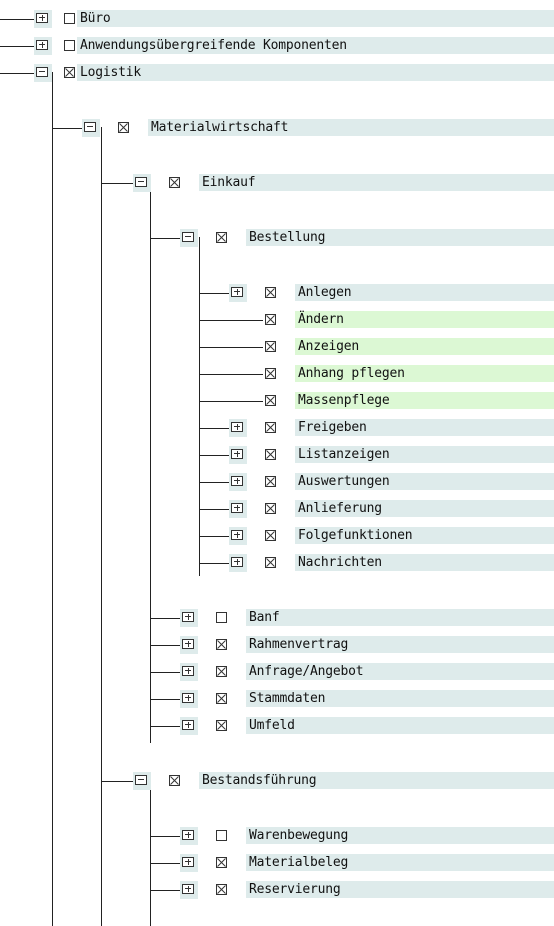 The image size is (554, 926). Describe the element at coordinates (400, 889) in the screenshot. I see `tree-node-label: Reservierung` at that location.